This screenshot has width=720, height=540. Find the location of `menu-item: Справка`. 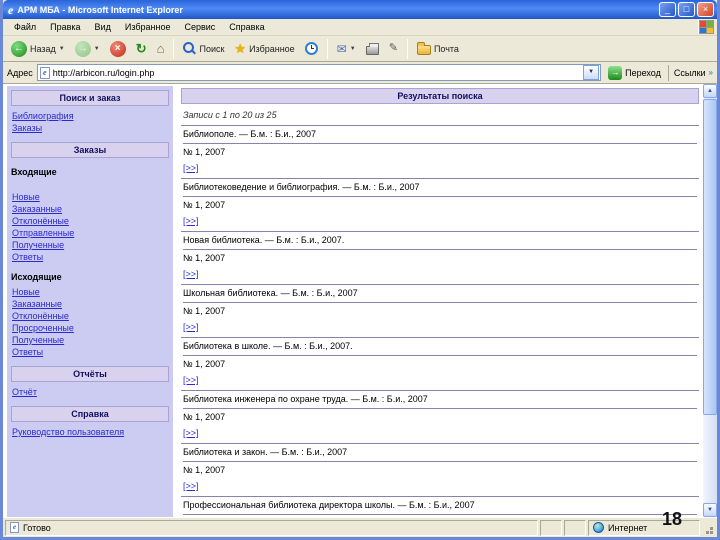

menu-item: Справка is located at coordinates (246, 27).